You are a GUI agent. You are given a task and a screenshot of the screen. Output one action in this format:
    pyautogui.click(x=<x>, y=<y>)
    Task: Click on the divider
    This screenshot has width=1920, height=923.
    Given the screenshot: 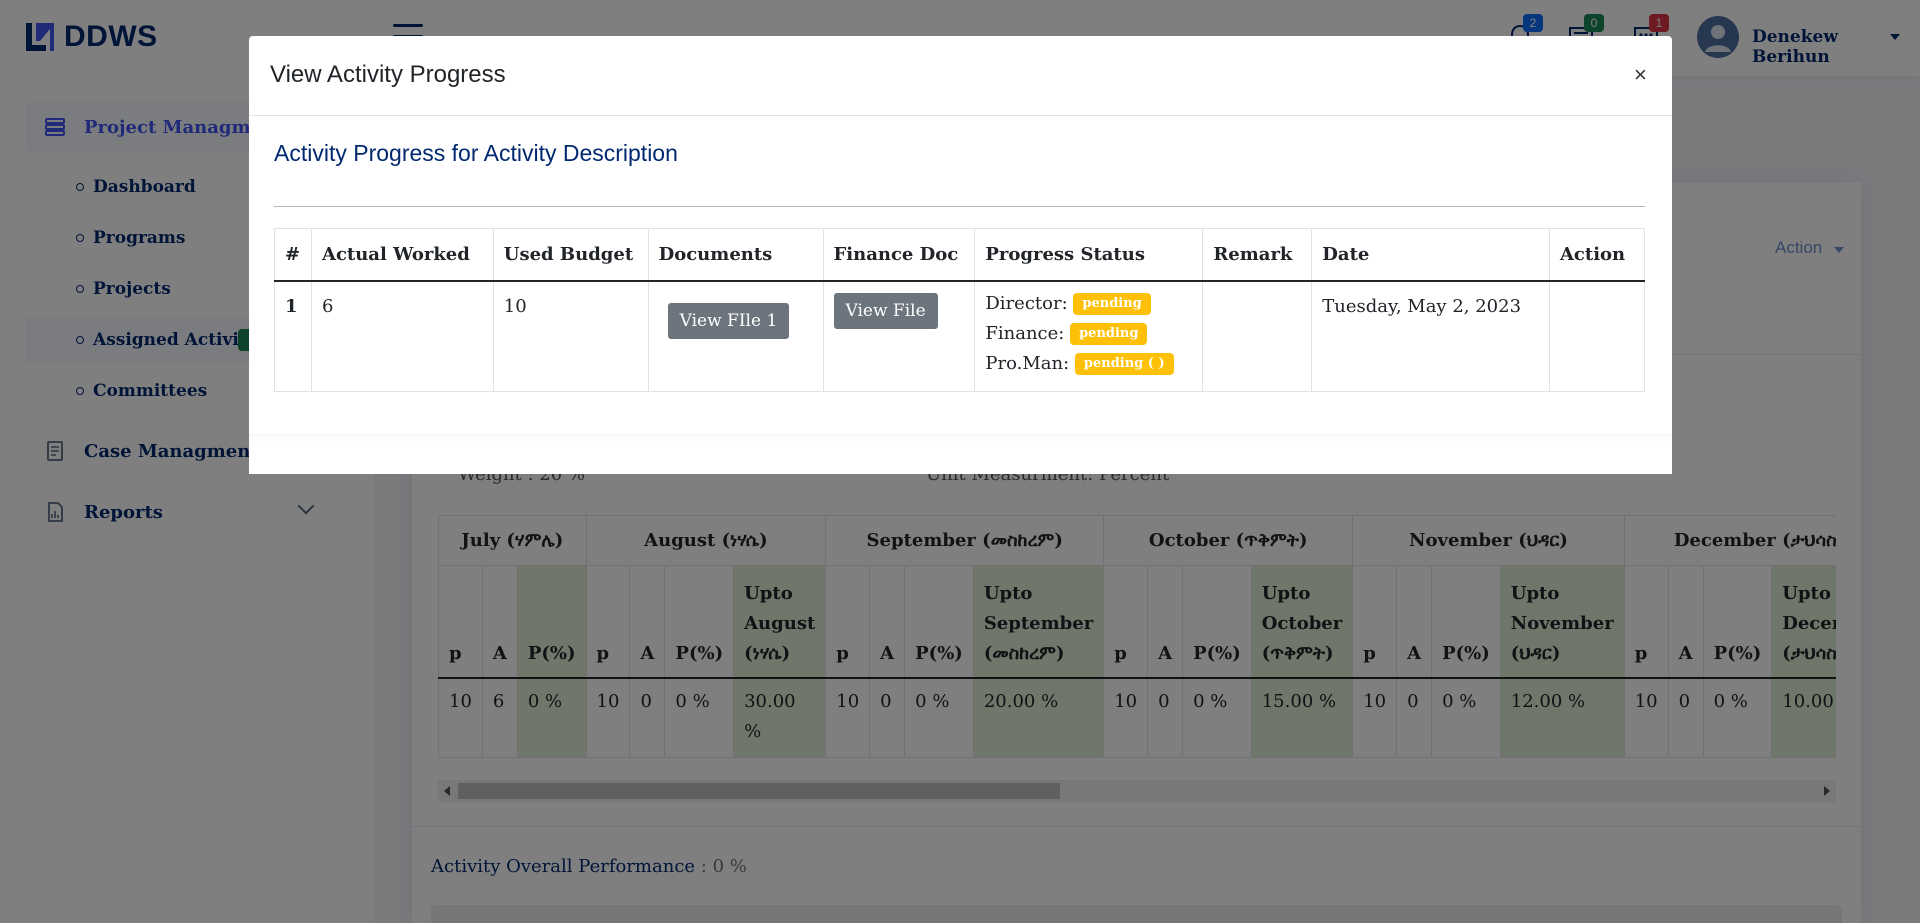 What is the action you would take?
    pyautogui.click(x=959, y=206)
    